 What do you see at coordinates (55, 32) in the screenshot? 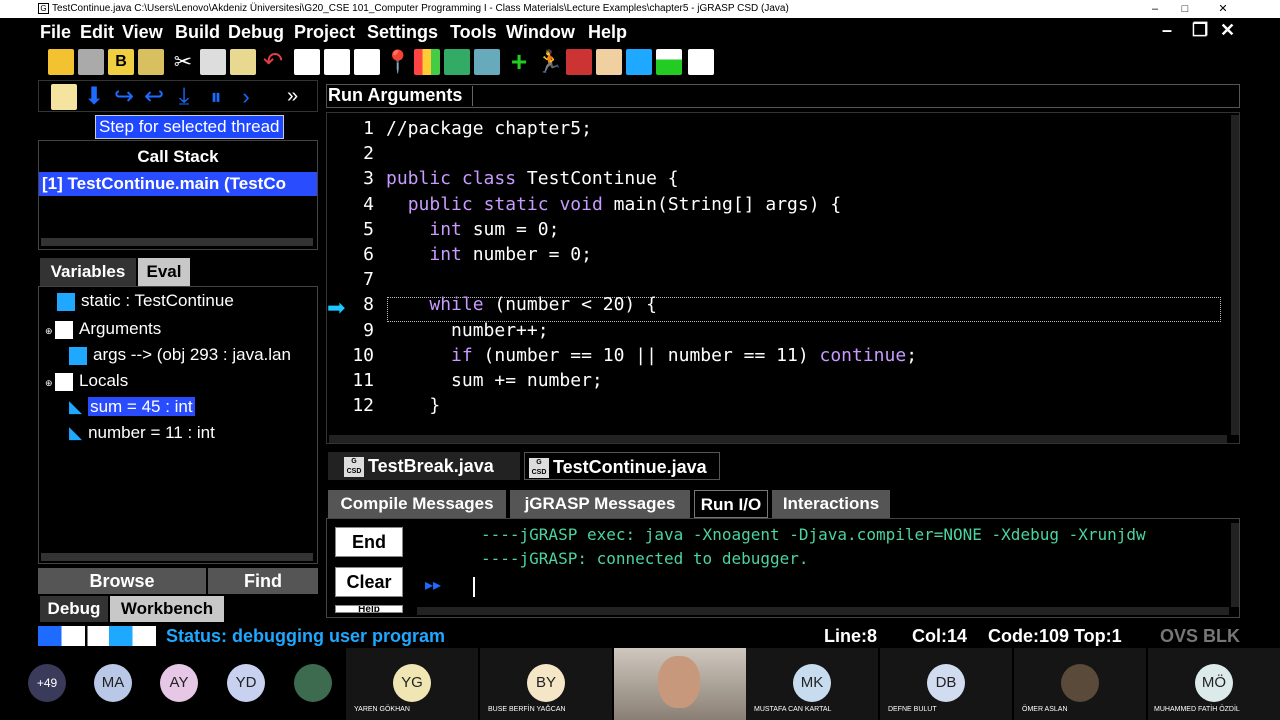
I see `menu-file: File` at bounding box center [55, 32].